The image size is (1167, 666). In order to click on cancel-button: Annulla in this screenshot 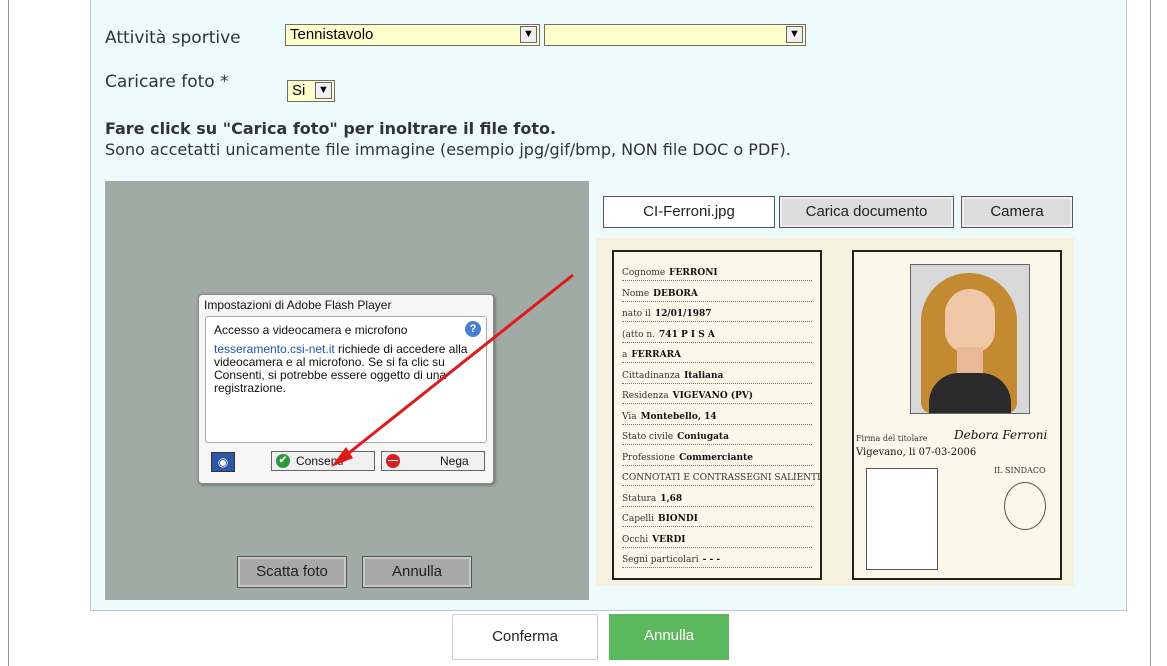, I will do `click(669, 637)`.